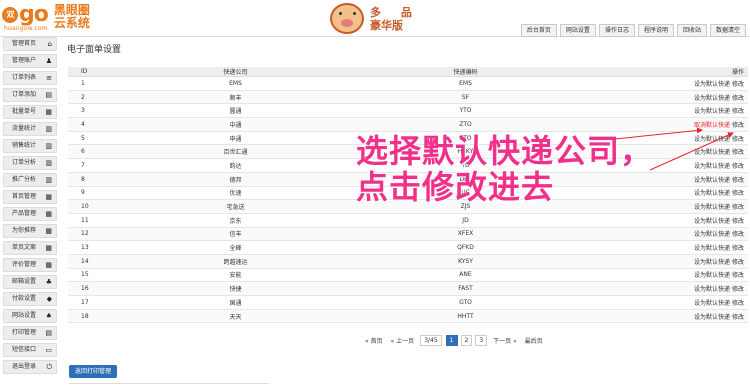 This screenshot has height=388, width=750. Describe the element at coordinates (98, 124) in the screenshot. I see `cell-id: 4` at that location.